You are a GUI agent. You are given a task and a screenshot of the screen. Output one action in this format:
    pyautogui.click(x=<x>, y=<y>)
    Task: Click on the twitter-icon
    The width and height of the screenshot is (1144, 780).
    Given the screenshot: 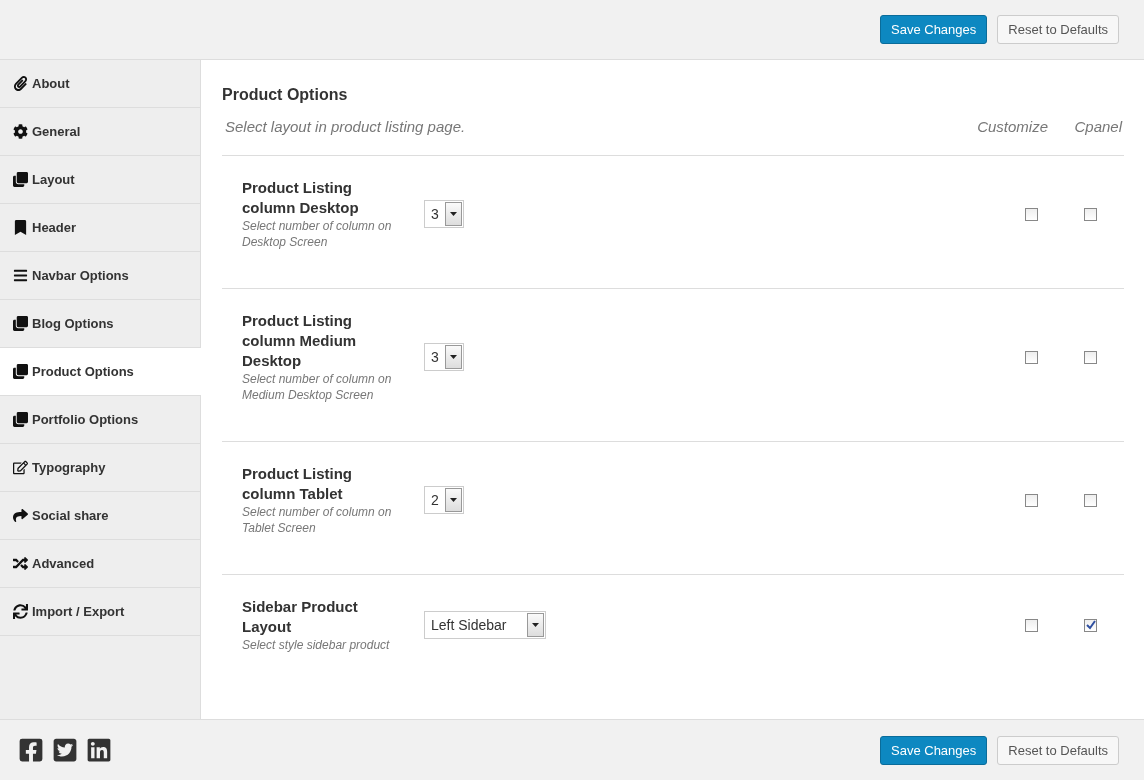 What is the action you would take?
    pyautogui.click(x=65, y=750)
    